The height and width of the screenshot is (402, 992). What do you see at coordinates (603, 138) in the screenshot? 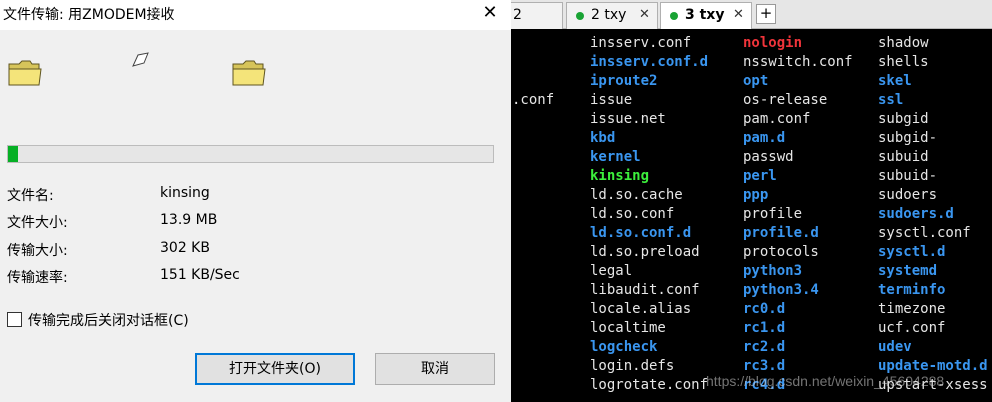
I see `terminal-entry: kbd` at bounding box center [603, 138].